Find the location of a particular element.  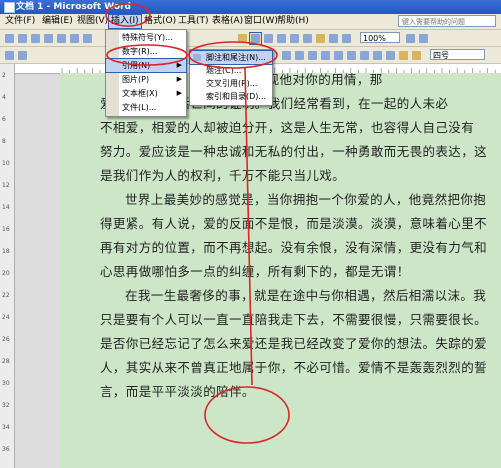

ruler-number: 36 is located at coordinates (6, 449).